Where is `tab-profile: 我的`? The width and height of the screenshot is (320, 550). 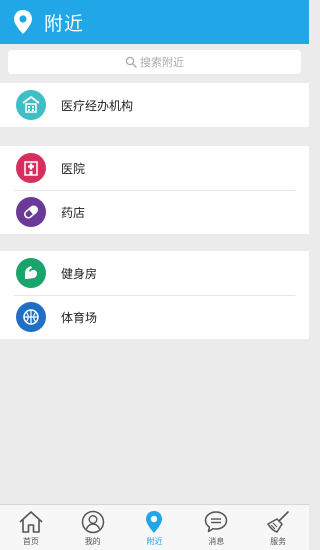
tab-profile: 我的 is located at coordinates (93, 527).